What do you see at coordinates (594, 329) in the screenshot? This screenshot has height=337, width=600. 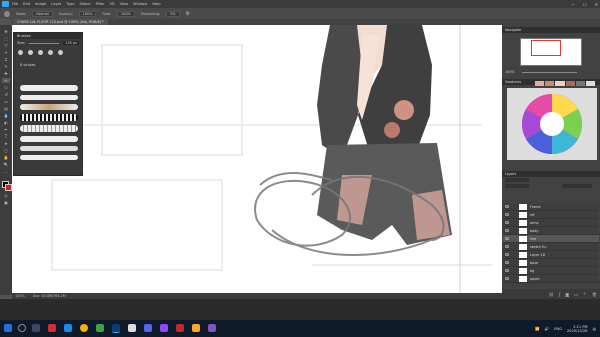 I see `notification-icon: ▤` at bounding box center [594, 329].